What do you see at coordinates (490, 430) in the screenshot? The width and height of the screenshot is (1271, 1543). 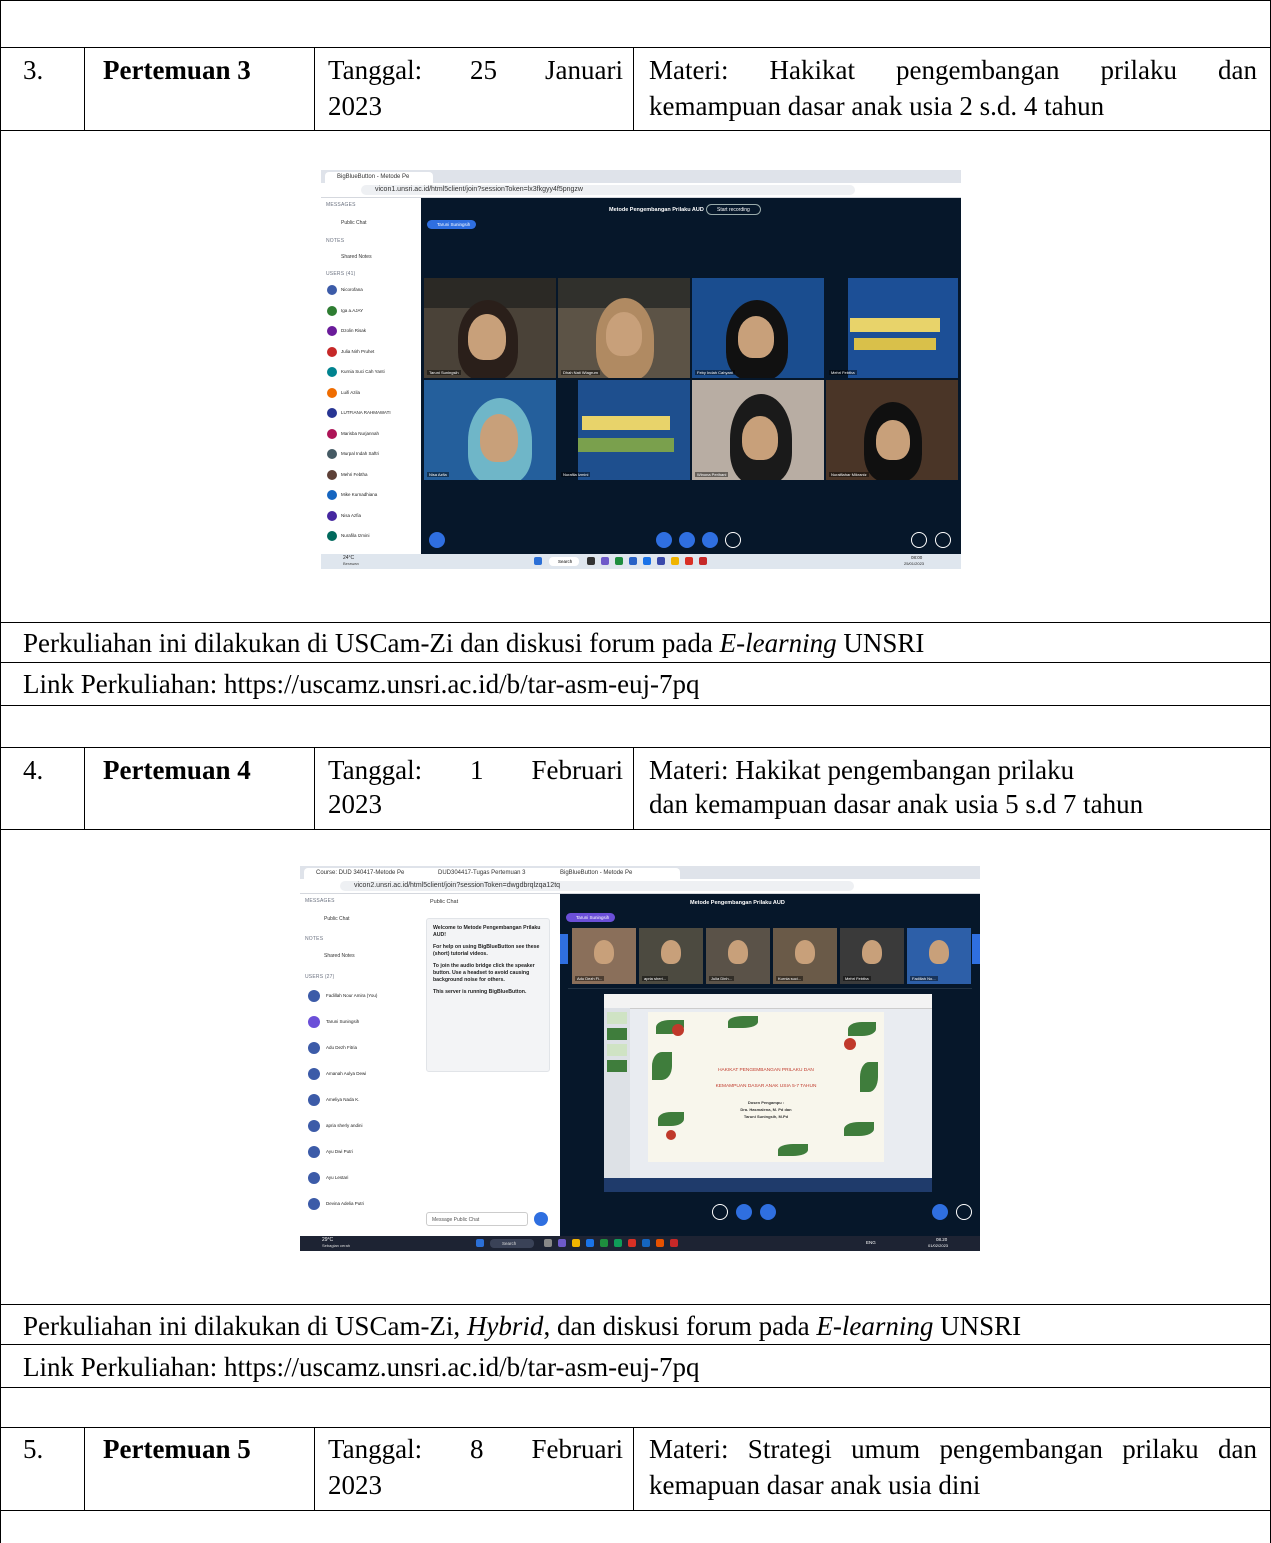 I see `video-tile: Nisa Azfia` at bounding box center [490, 430].